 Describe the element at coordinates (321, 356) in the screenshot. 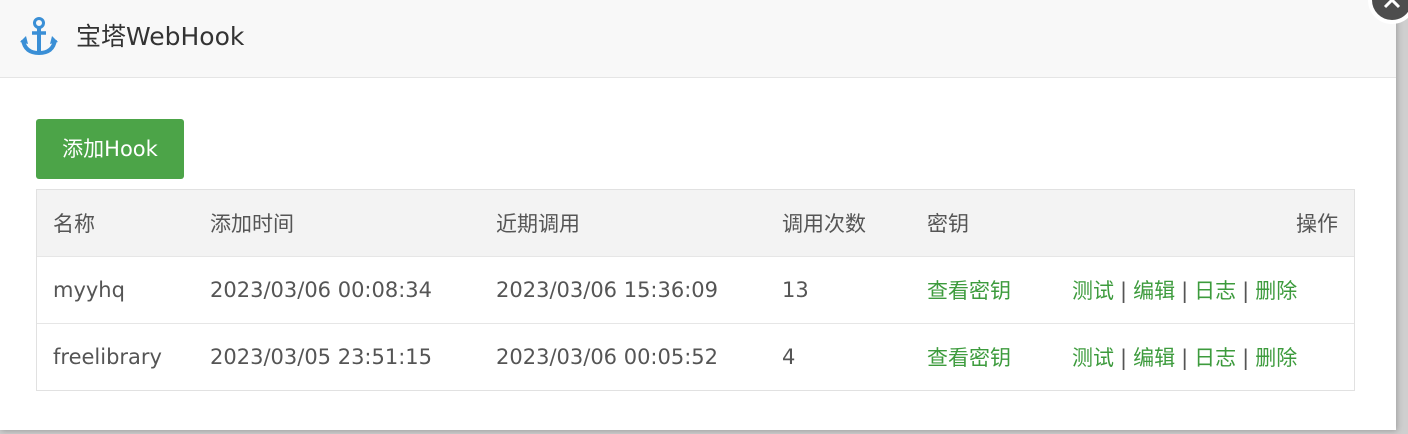

I see `hook-added-time: 2023/03/05 23:51:15` at that location.